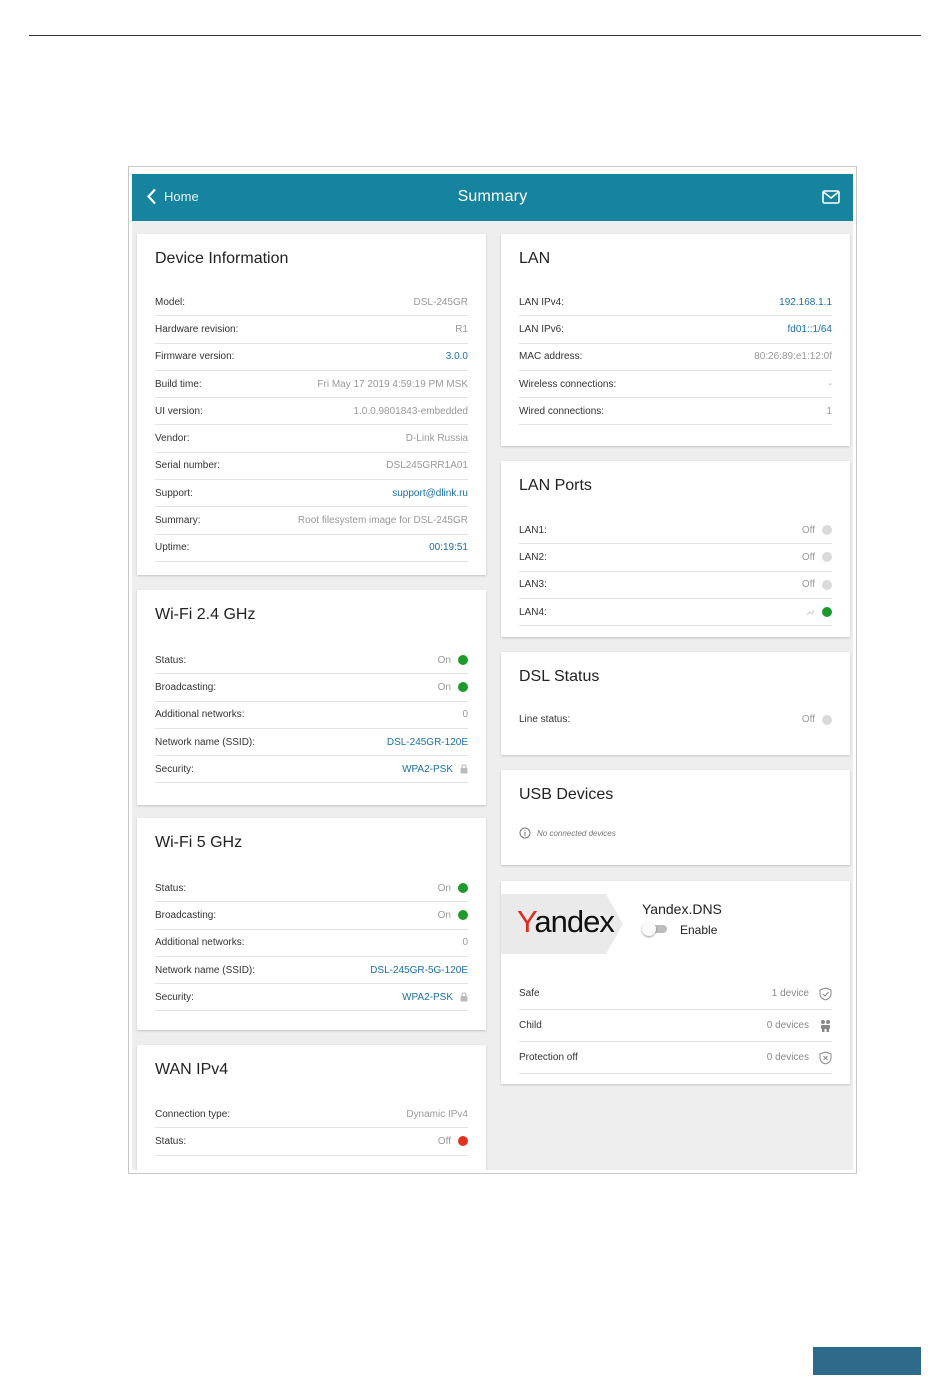  Describe the element at coordinates (311, 548) in the screenshot. I see `table-row: Uptime: 00:19:51` at that location.